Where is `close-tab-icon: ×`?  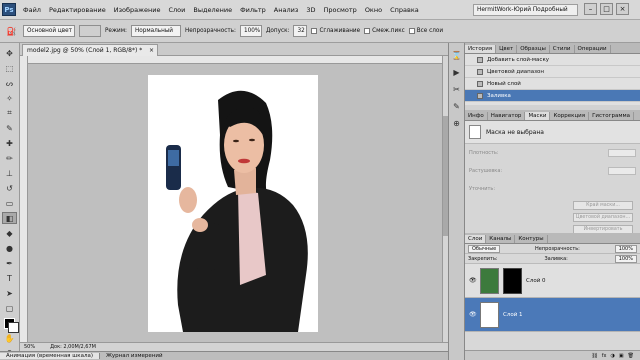 close-tab-icon: × is located at coordinates (153, 50).